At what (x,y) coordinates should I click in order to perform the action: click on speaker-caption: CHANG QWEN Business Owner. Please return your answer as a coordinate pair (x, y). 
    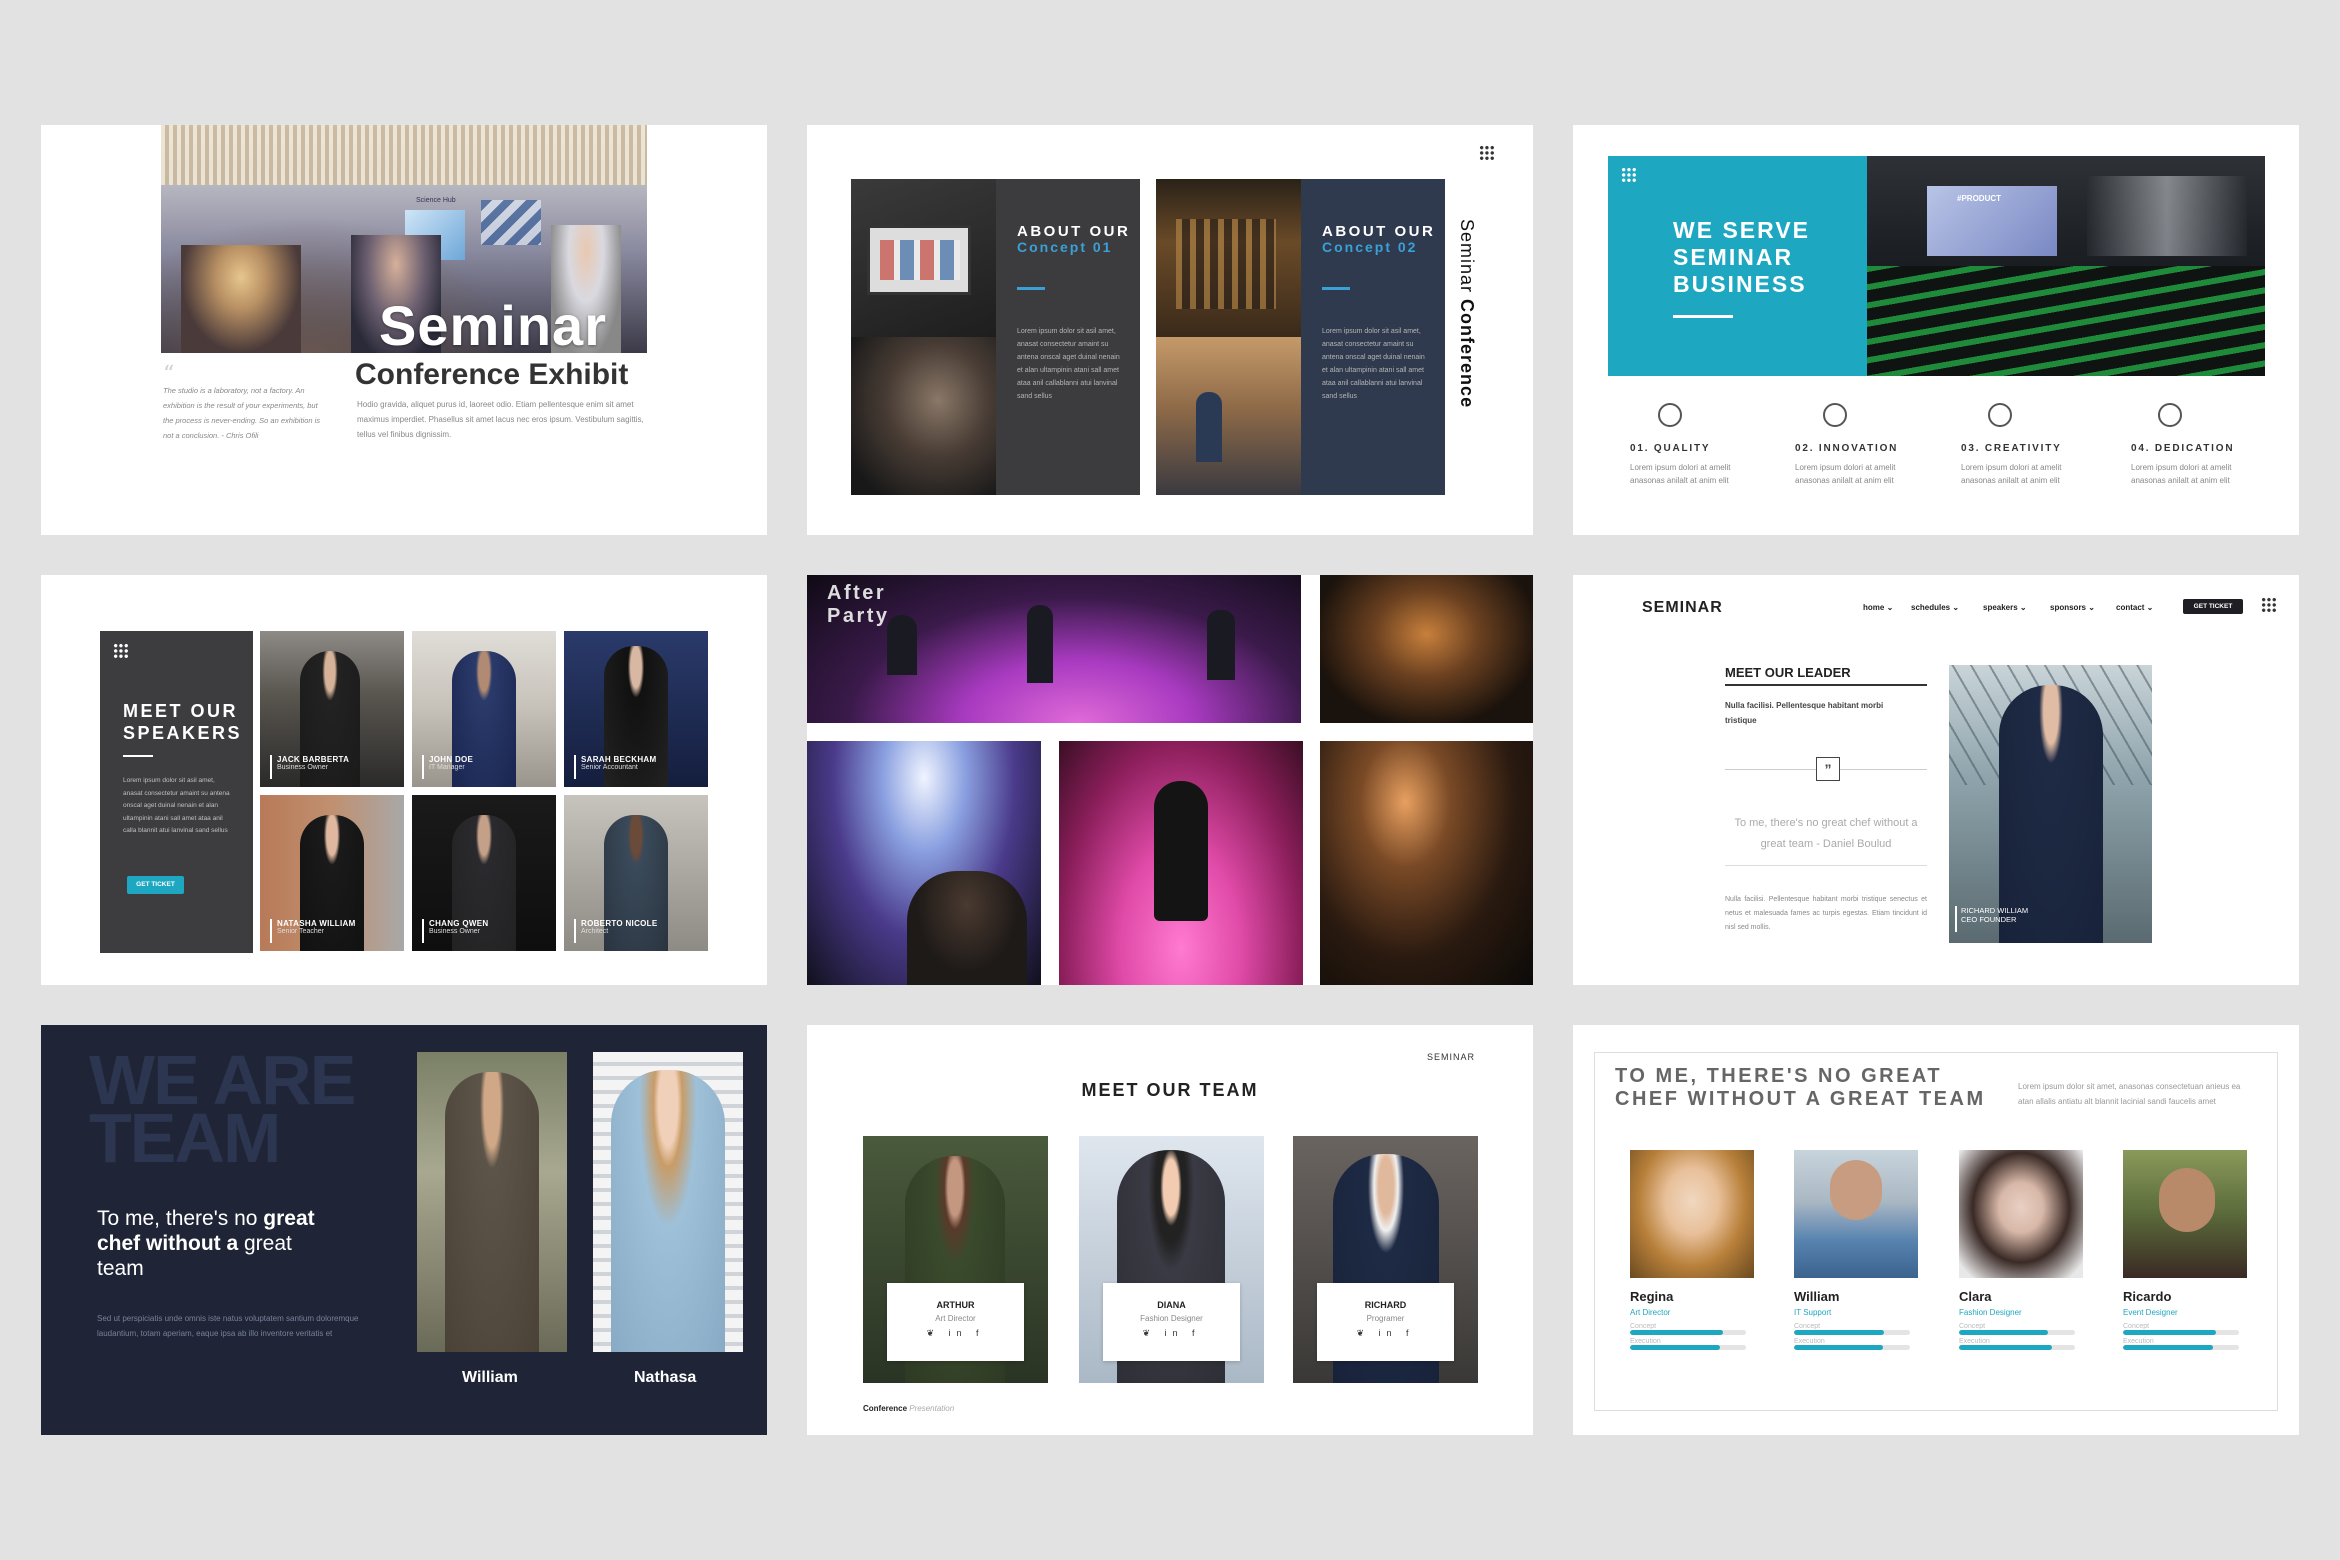
    Looking at the image, I should click on (459, 927).